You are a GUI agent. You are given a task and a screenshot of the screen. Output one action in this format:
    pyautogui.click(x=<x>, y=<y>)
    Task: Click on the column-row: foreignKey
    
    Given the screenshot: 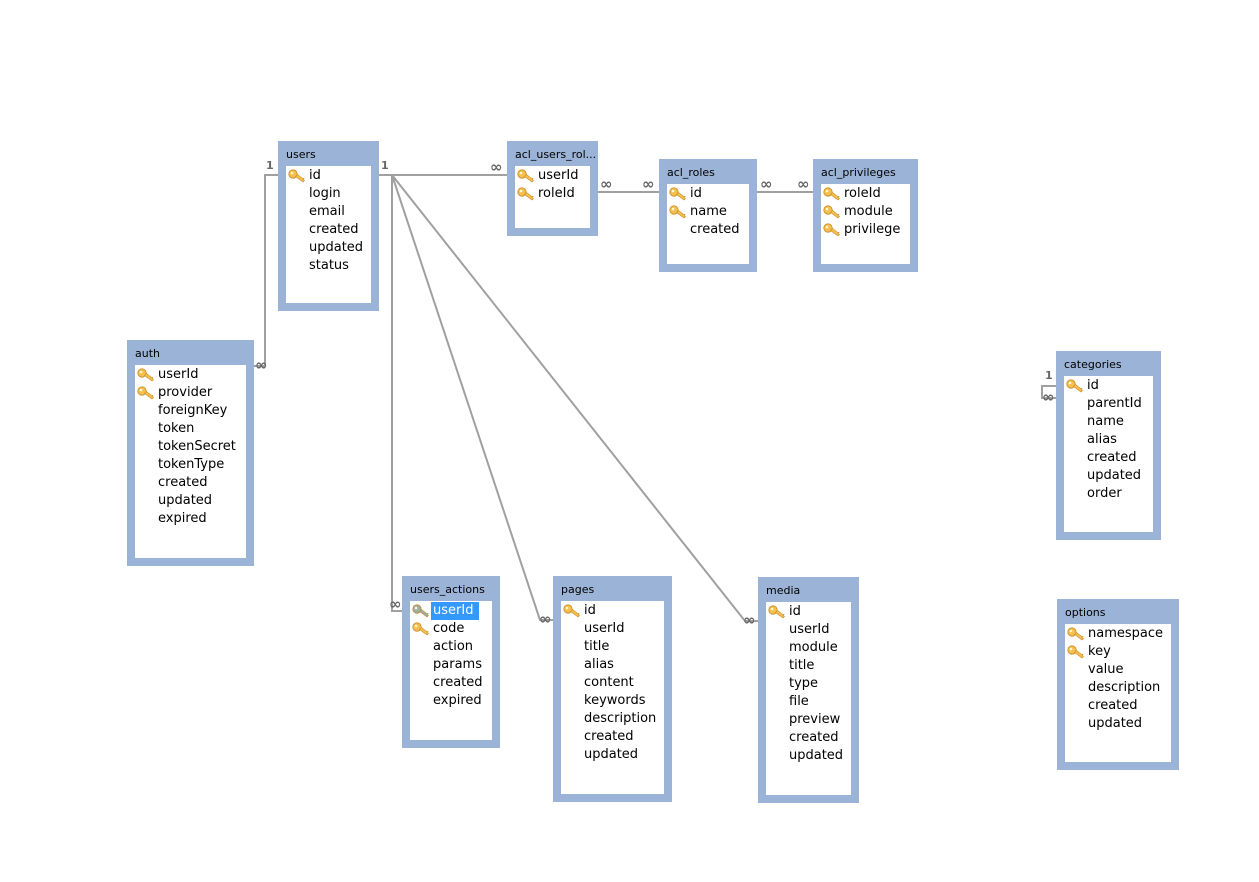 What is the action you would take?
    pyautogui.click(x=190, y=411)
    